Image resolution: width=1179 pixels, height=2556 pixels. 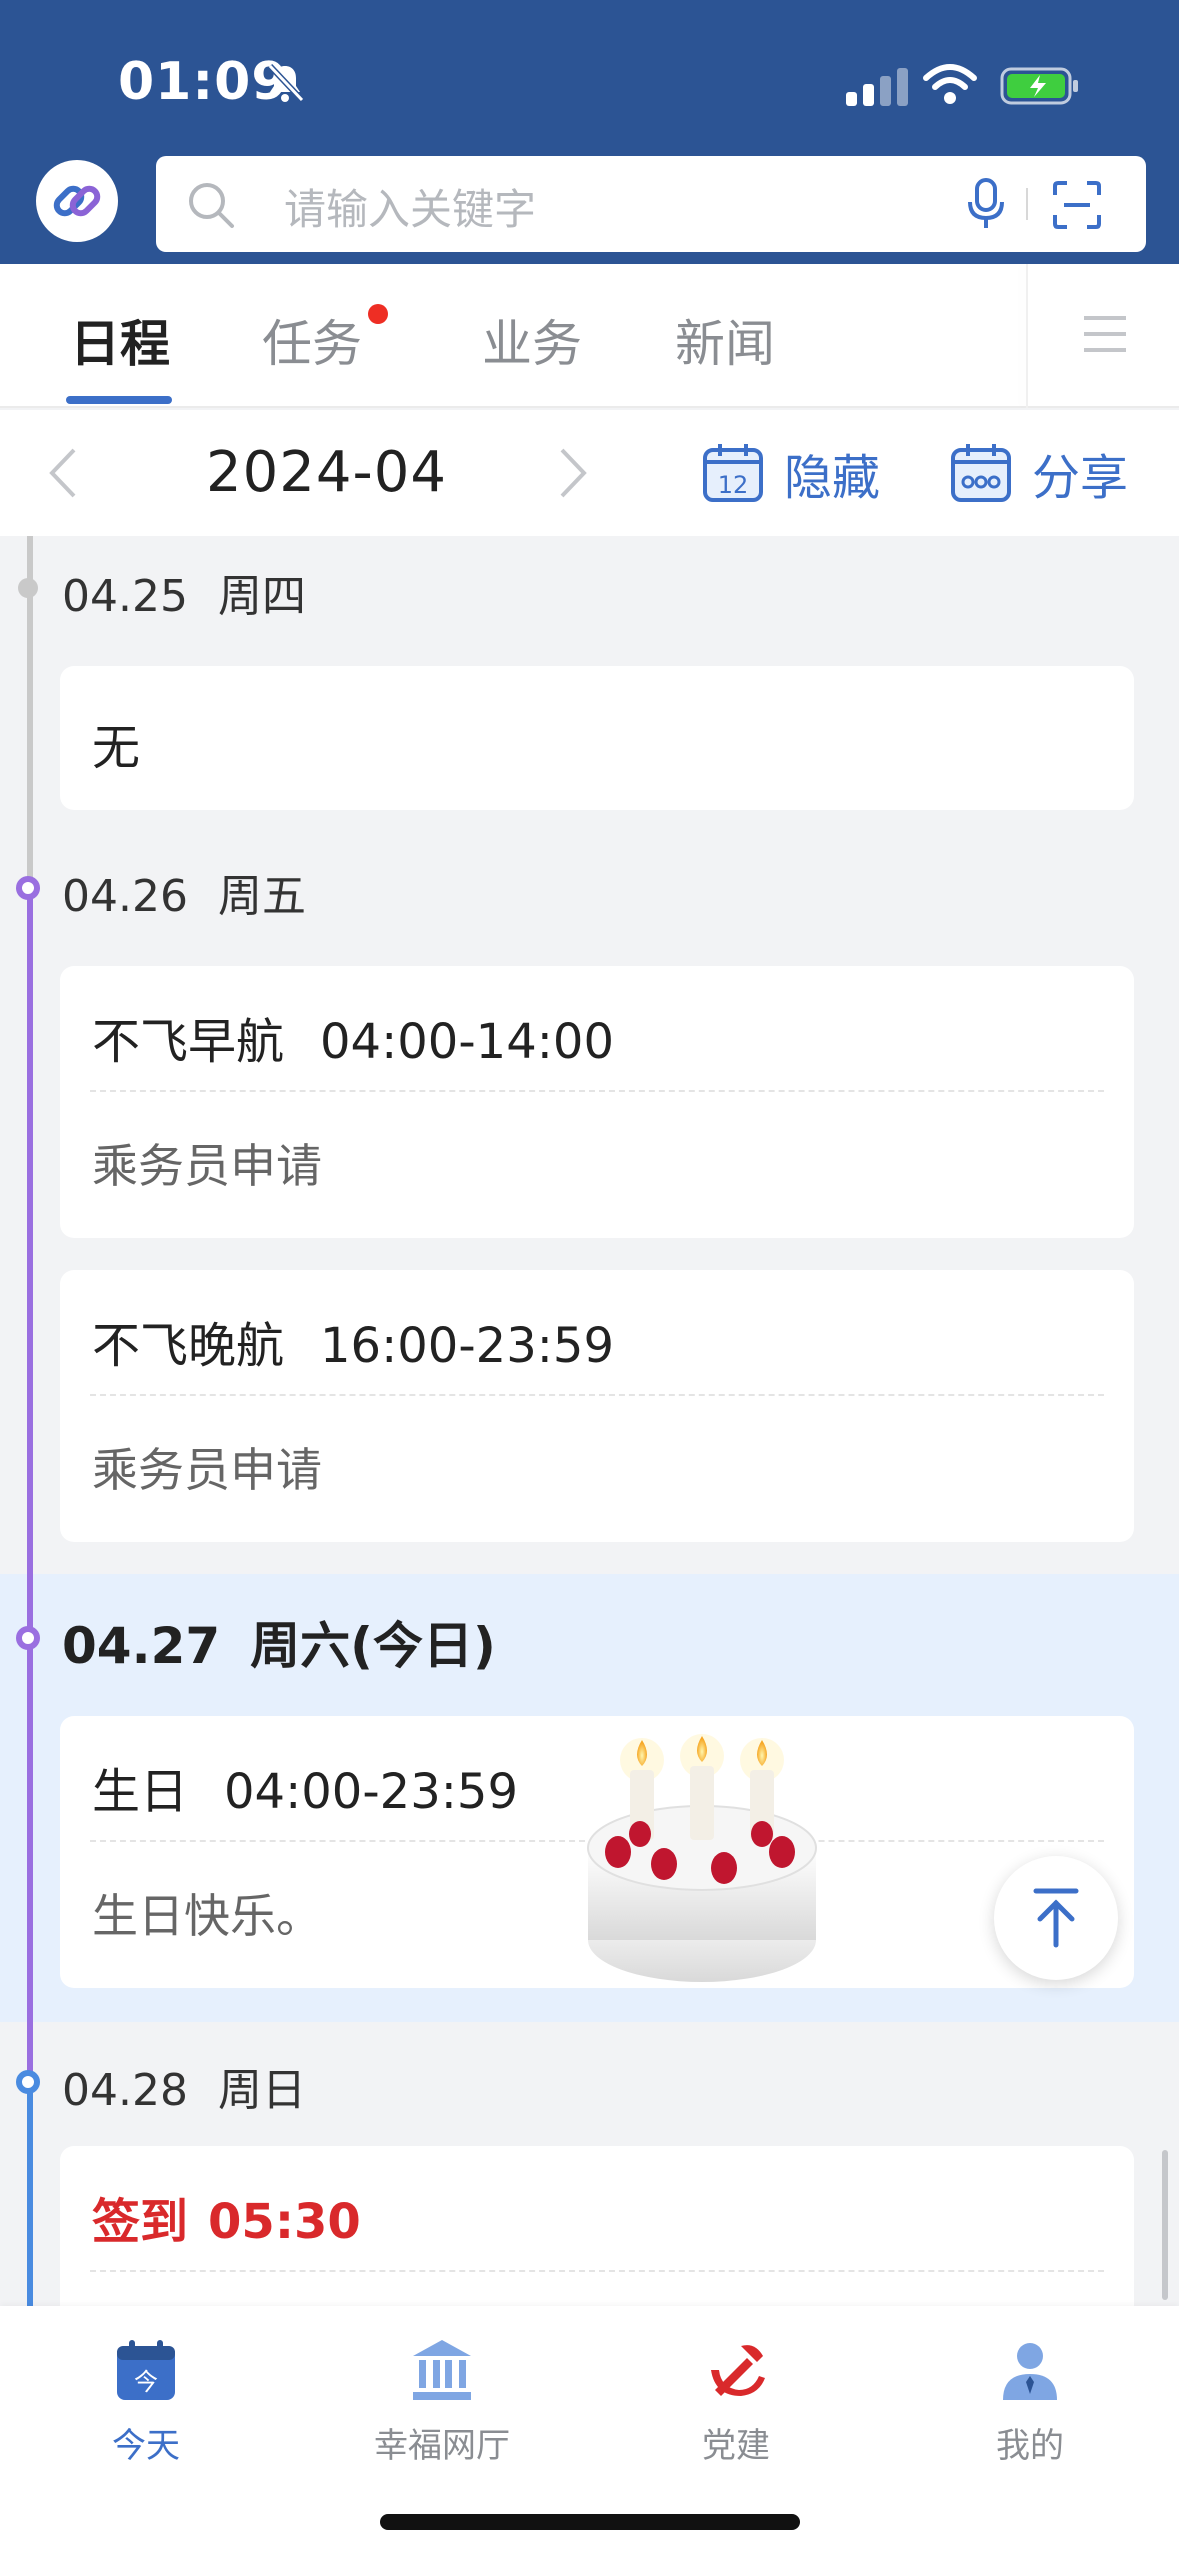 What do you see at coordinates (651, 204) in the screenshot?
I see `search-input: 请输入关键字` at bounding box center [651, 204].